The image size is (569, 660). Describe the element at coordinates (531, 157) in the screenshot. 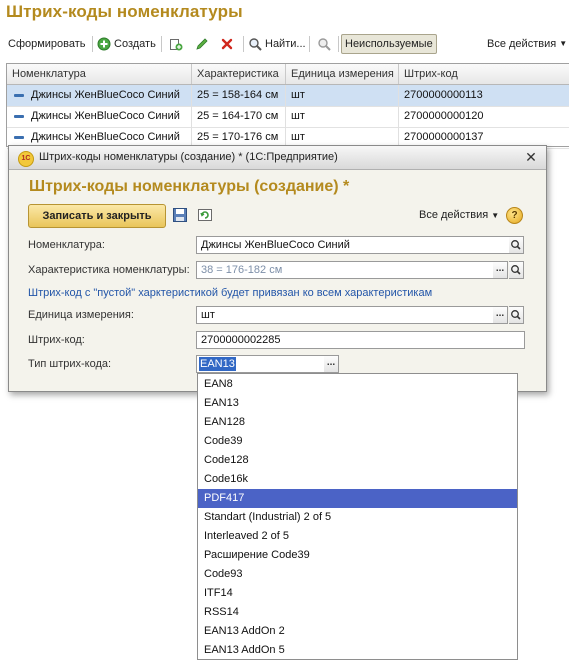

I see `close-icon: ✕` at that location.